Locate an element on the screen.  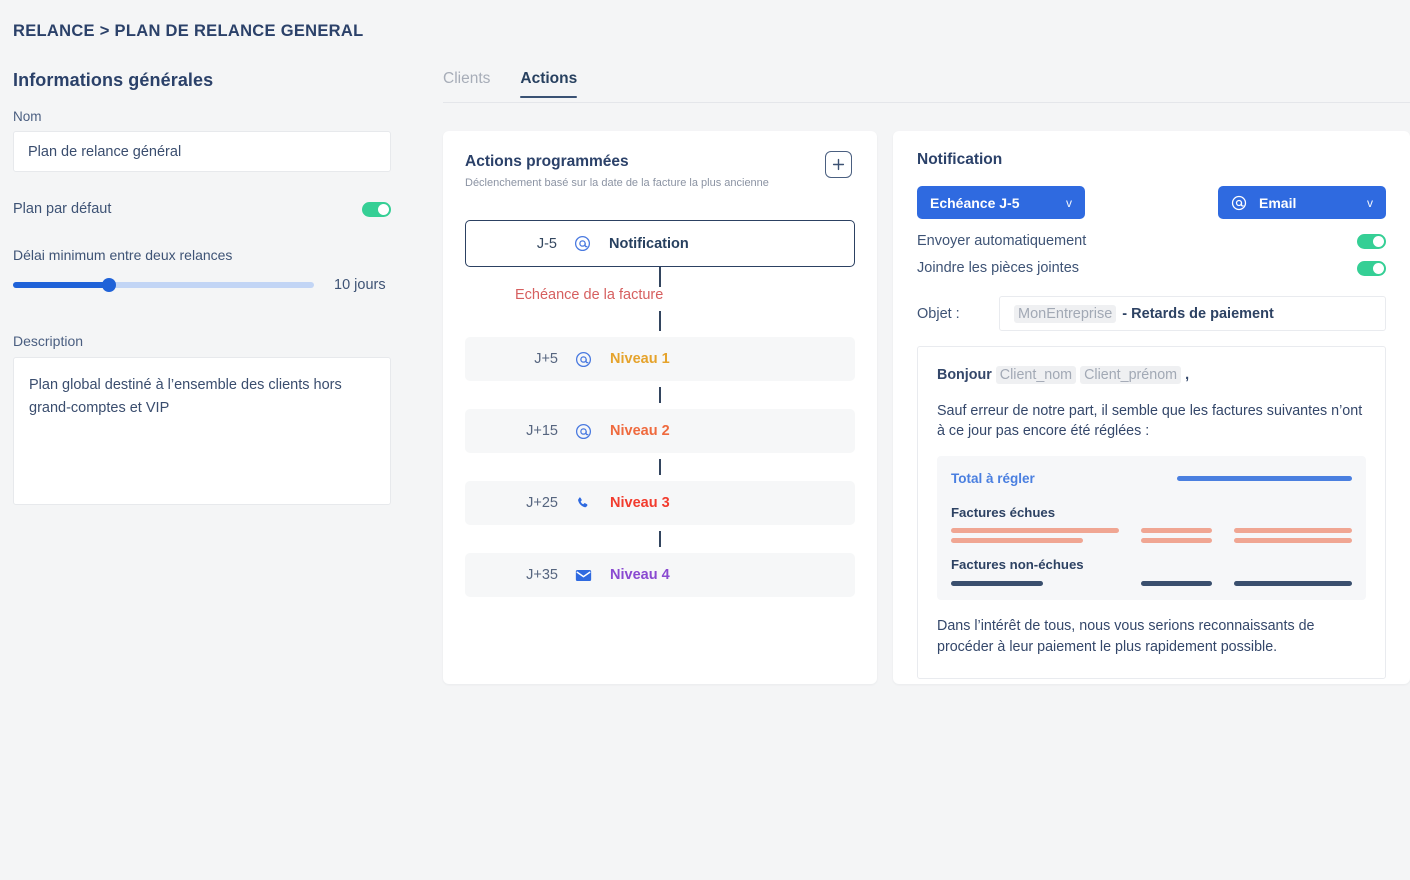
envelope-icon is located at coordinates (590, 575).